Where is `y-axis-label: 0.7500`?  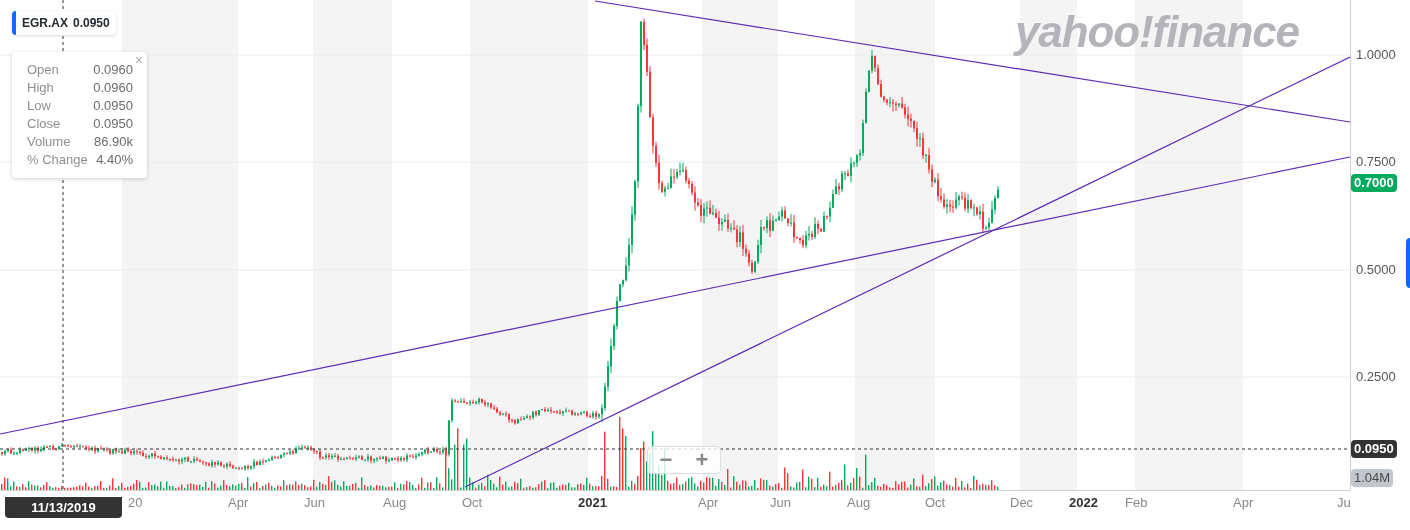
y-axis-label: 0.7500 is located at coordinates (1376, 161).